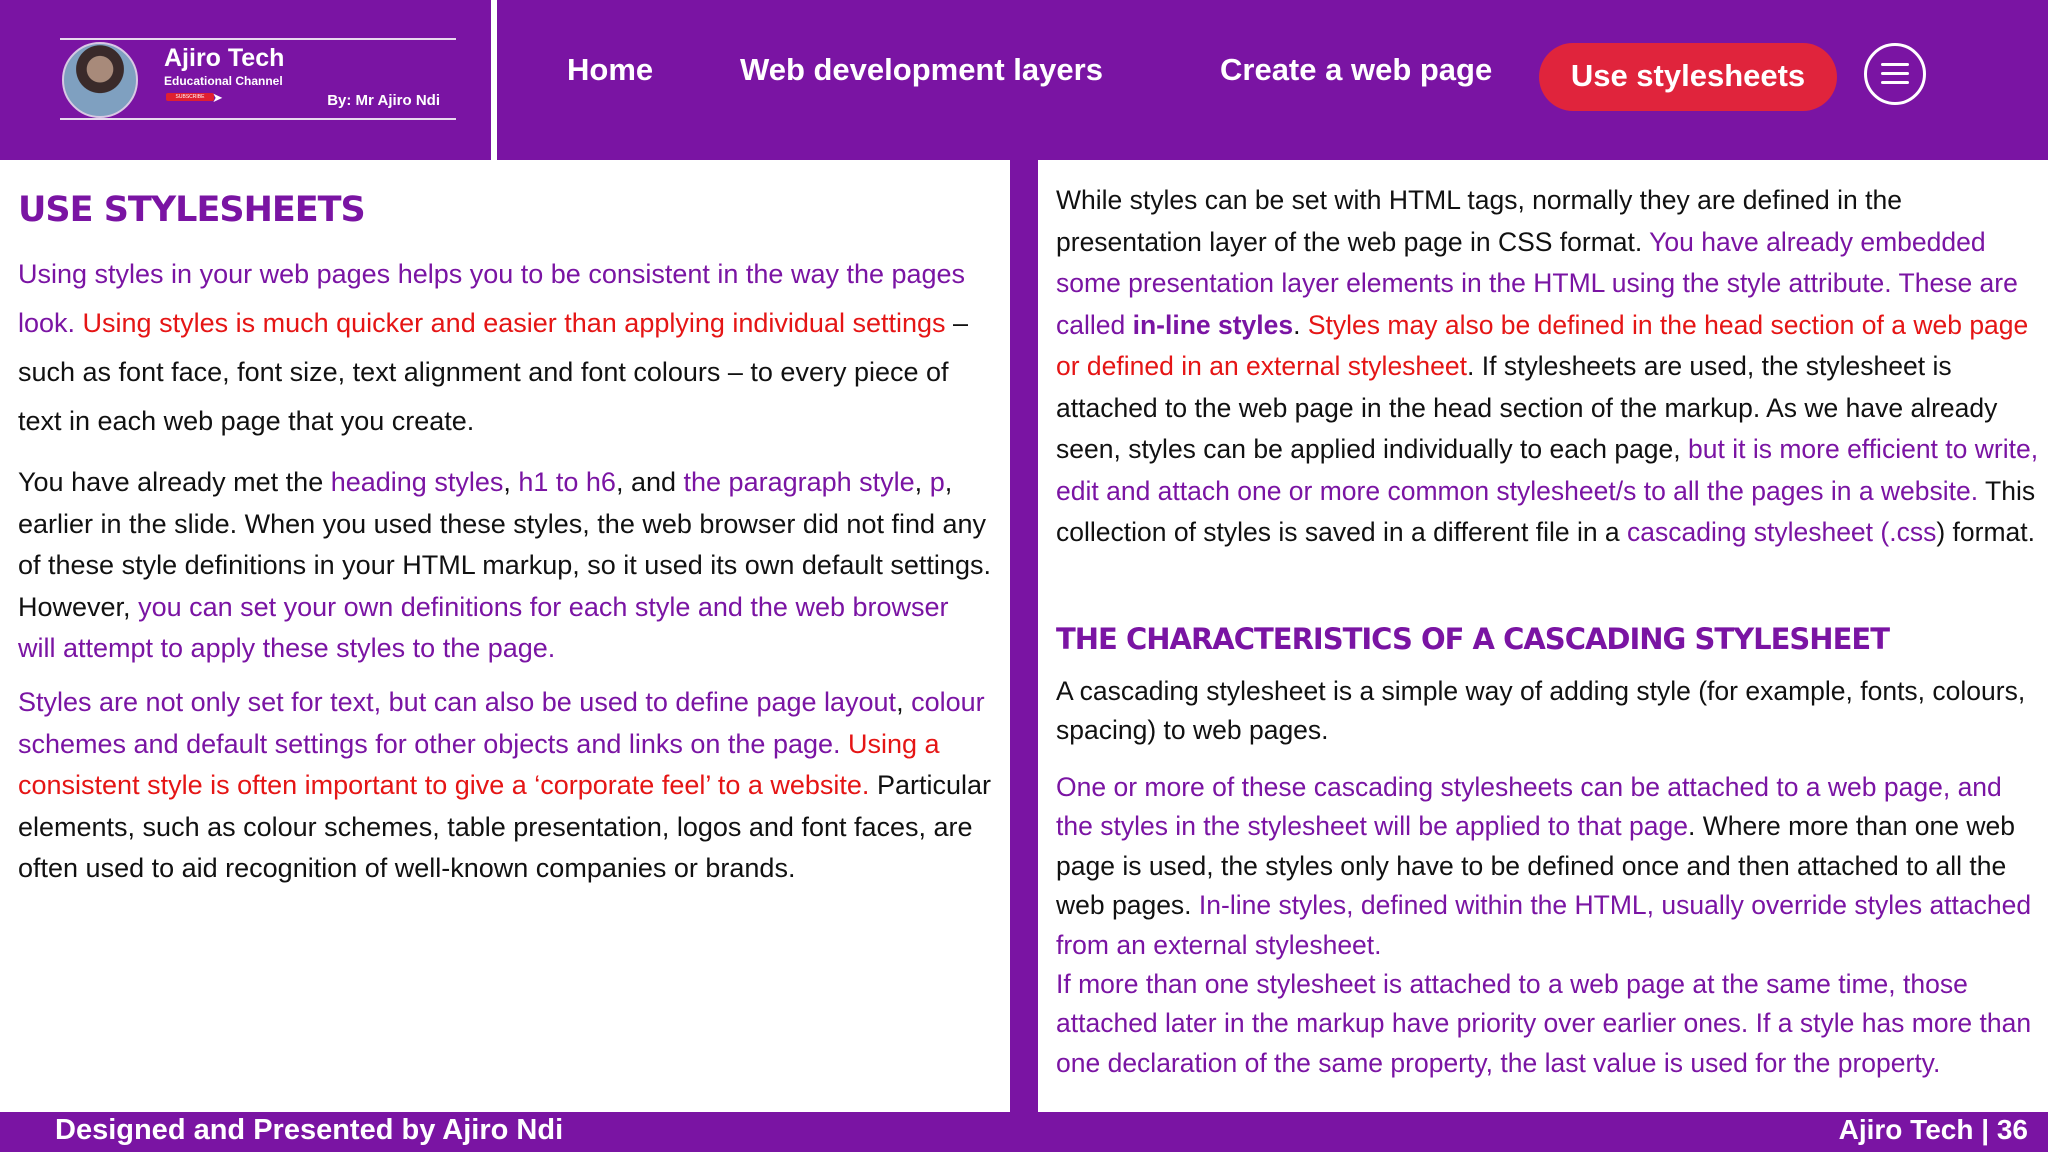 This screenshot has width=2048, height=1152. I want to click on nav-web-development-layers: Web development layers, so click(921, 70).